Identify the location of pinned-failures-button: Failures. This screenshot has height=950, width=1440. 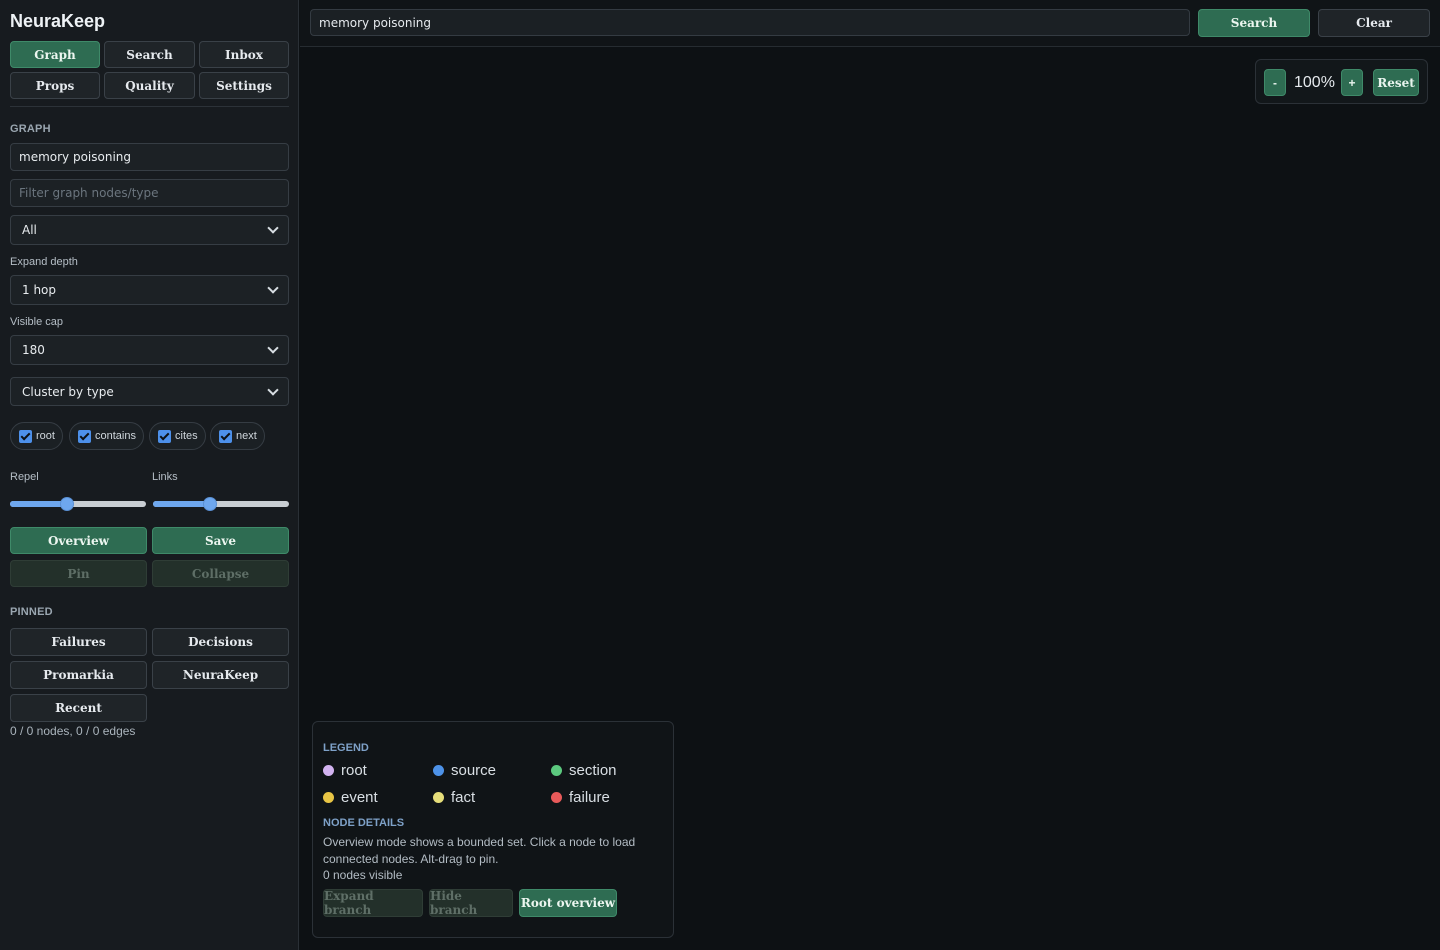
(78, 642).